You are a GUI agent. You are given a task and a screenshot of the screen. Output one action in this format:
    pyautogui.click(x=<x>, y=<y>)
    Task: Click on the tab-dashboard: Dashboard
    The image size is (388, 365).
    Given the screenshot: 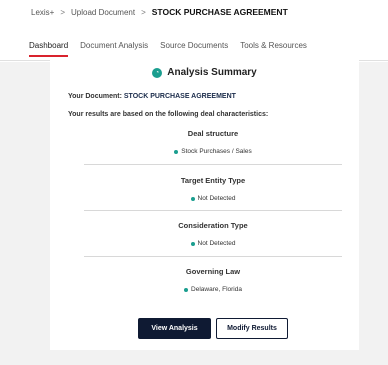 What is the action you would take?
    pyautogui.click(x=49, y=49)
    